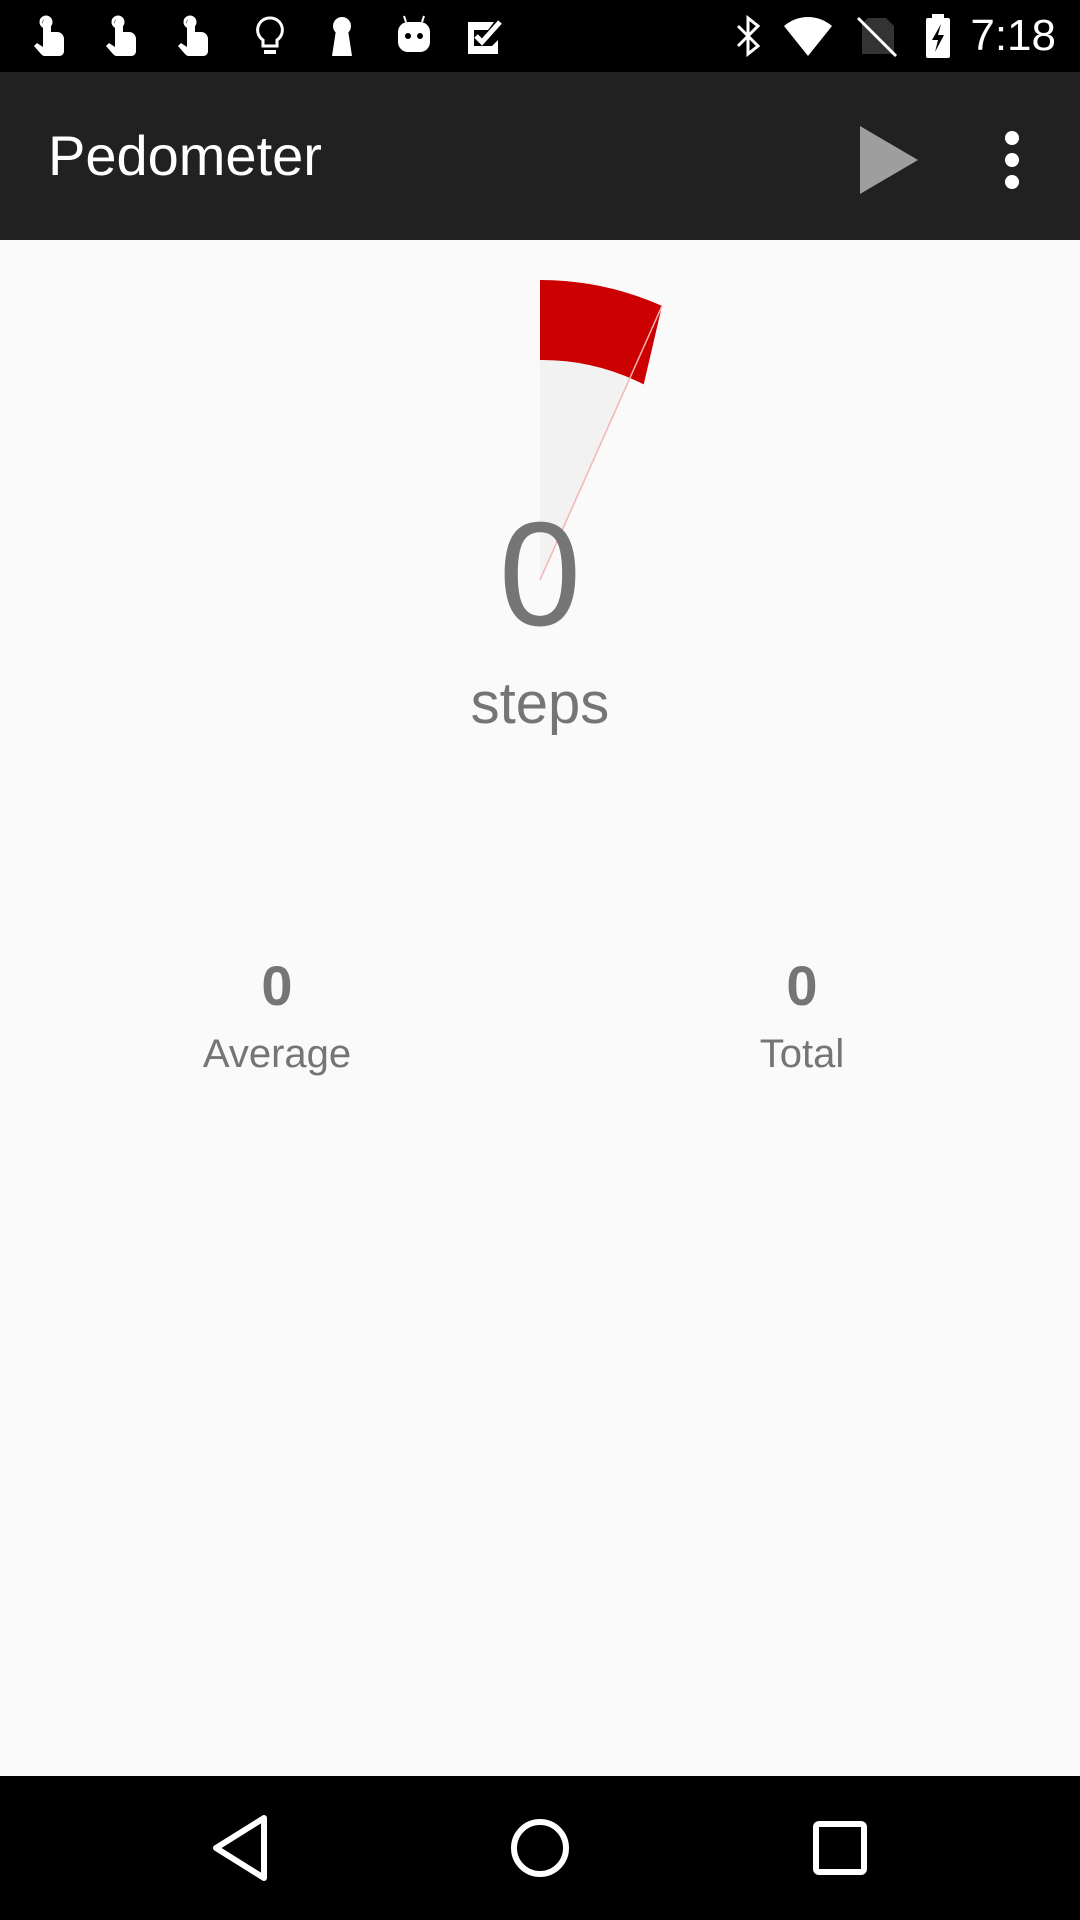  I want to click on total-stat: 0 Total, so click(802, 1018).